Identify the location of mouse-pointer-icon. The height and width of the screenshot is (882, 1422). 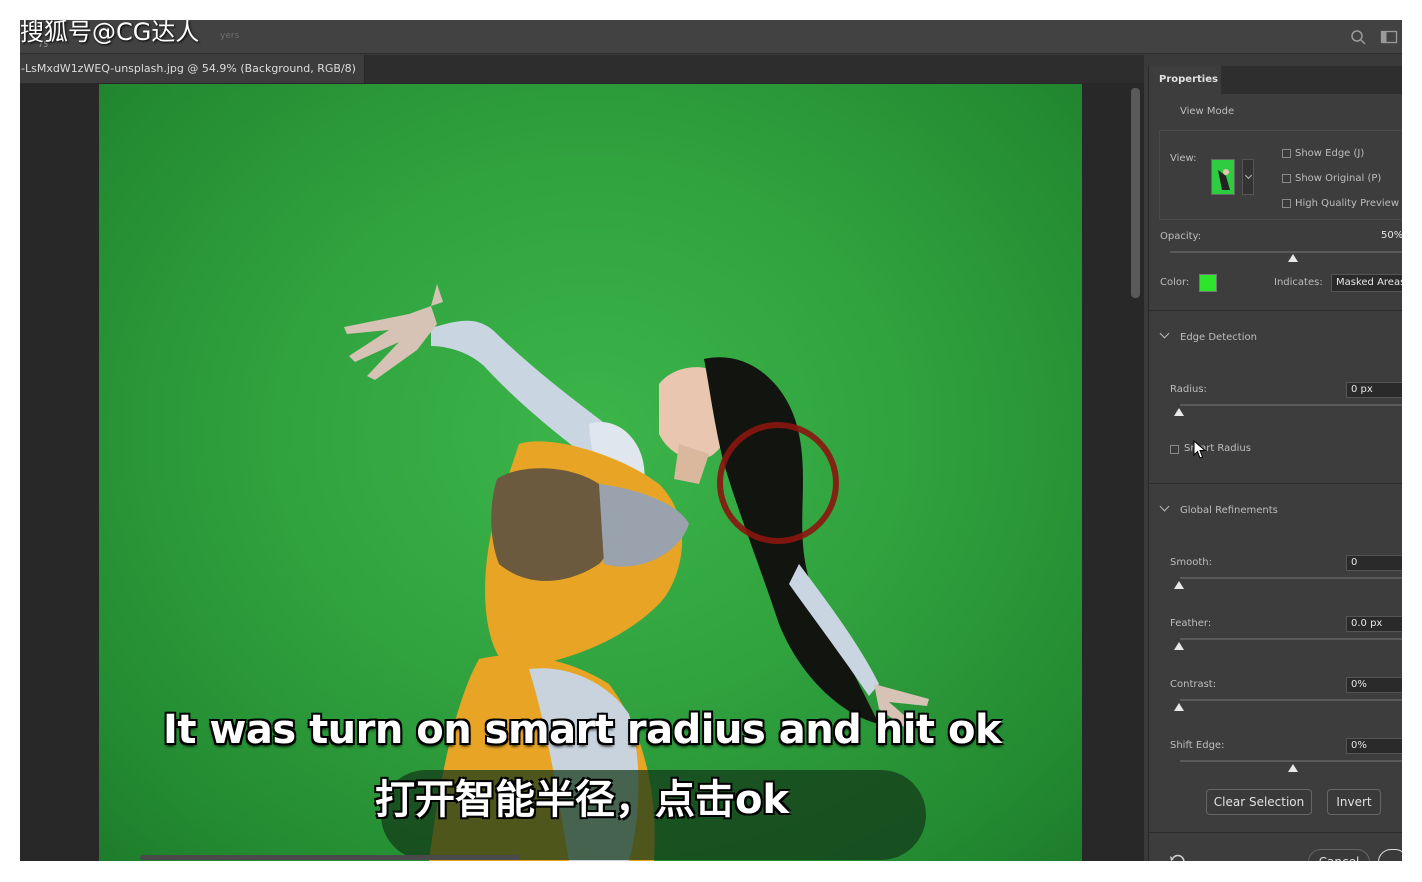
(1200, 449).